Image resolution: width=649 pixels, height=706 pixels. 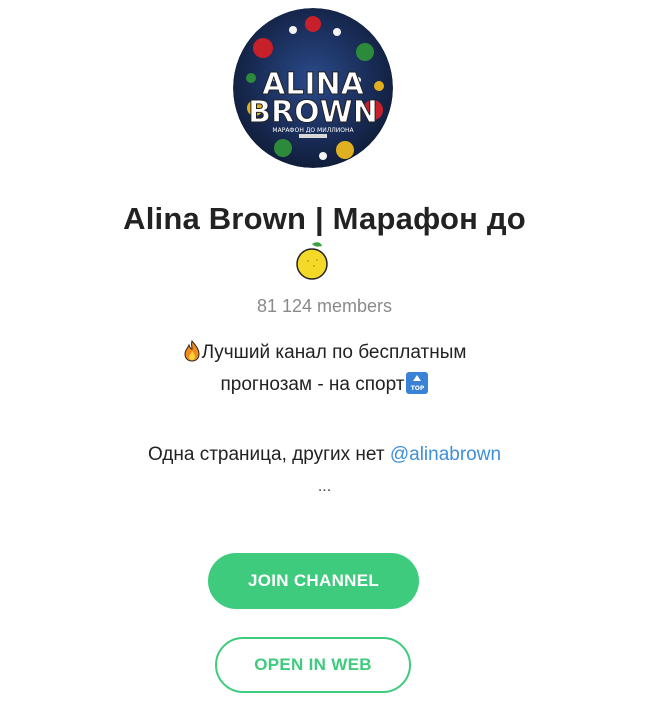 I want to click on description-line-1: Лучший канал по бесплатным, so click(x=324, y=352).